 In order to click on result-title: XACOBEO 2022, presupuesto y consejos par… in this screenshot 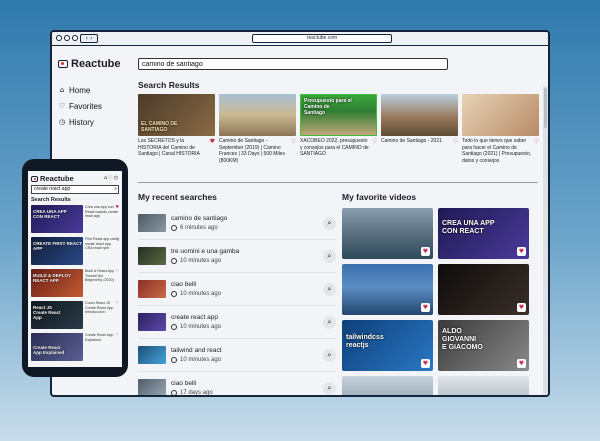, I will do `click(335, 148)`.